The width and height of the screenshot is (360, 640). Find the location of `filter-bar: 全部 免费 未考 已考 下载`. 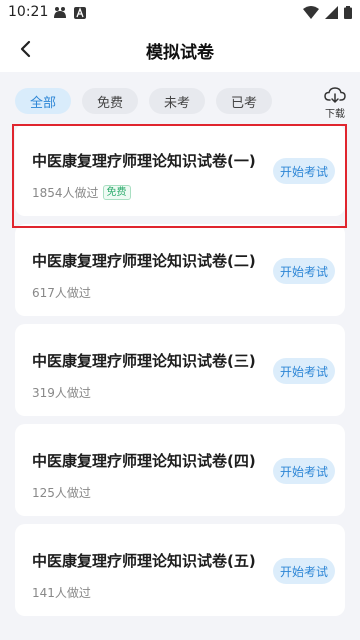

filter-bar: 全部 免费 未考 已考 下载 is located at coordinates (180, 99).